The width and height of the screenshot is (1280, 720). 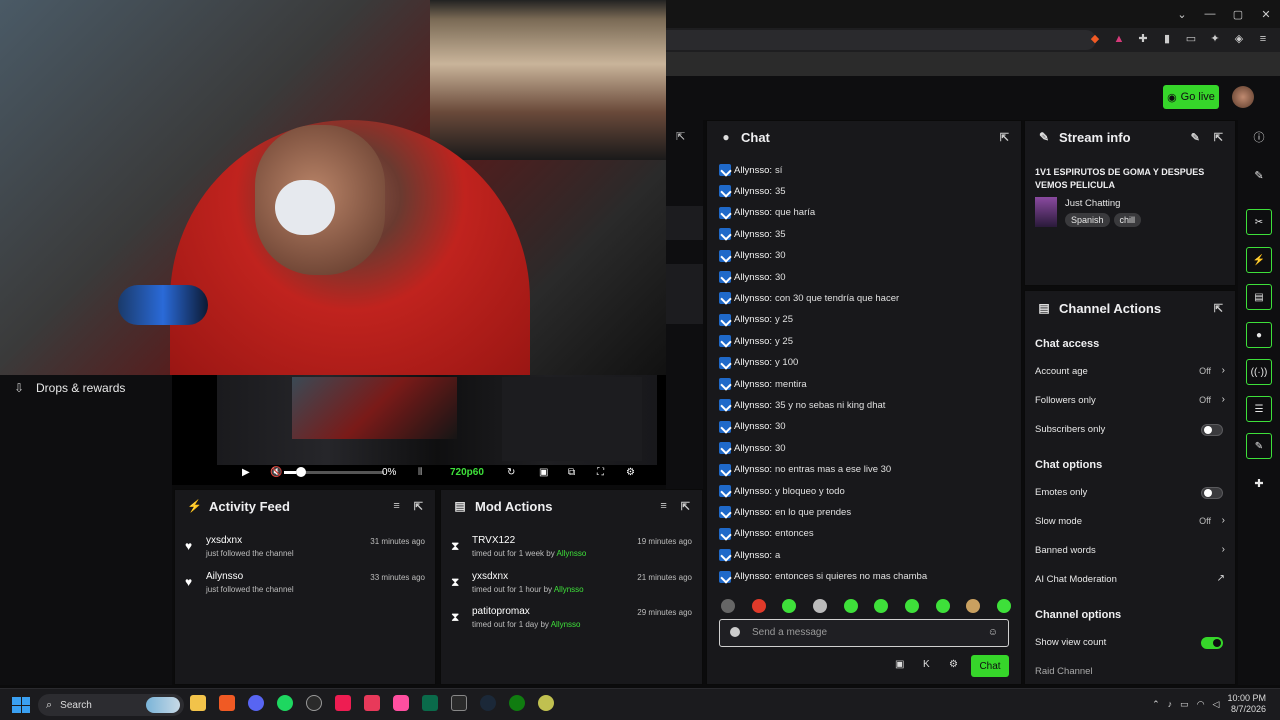 What do you see at coordinates (782, 491) in the screenshot?
I see `chat-message: Allynsso: y bloqueo y todo` at bounding box center [782, 491].